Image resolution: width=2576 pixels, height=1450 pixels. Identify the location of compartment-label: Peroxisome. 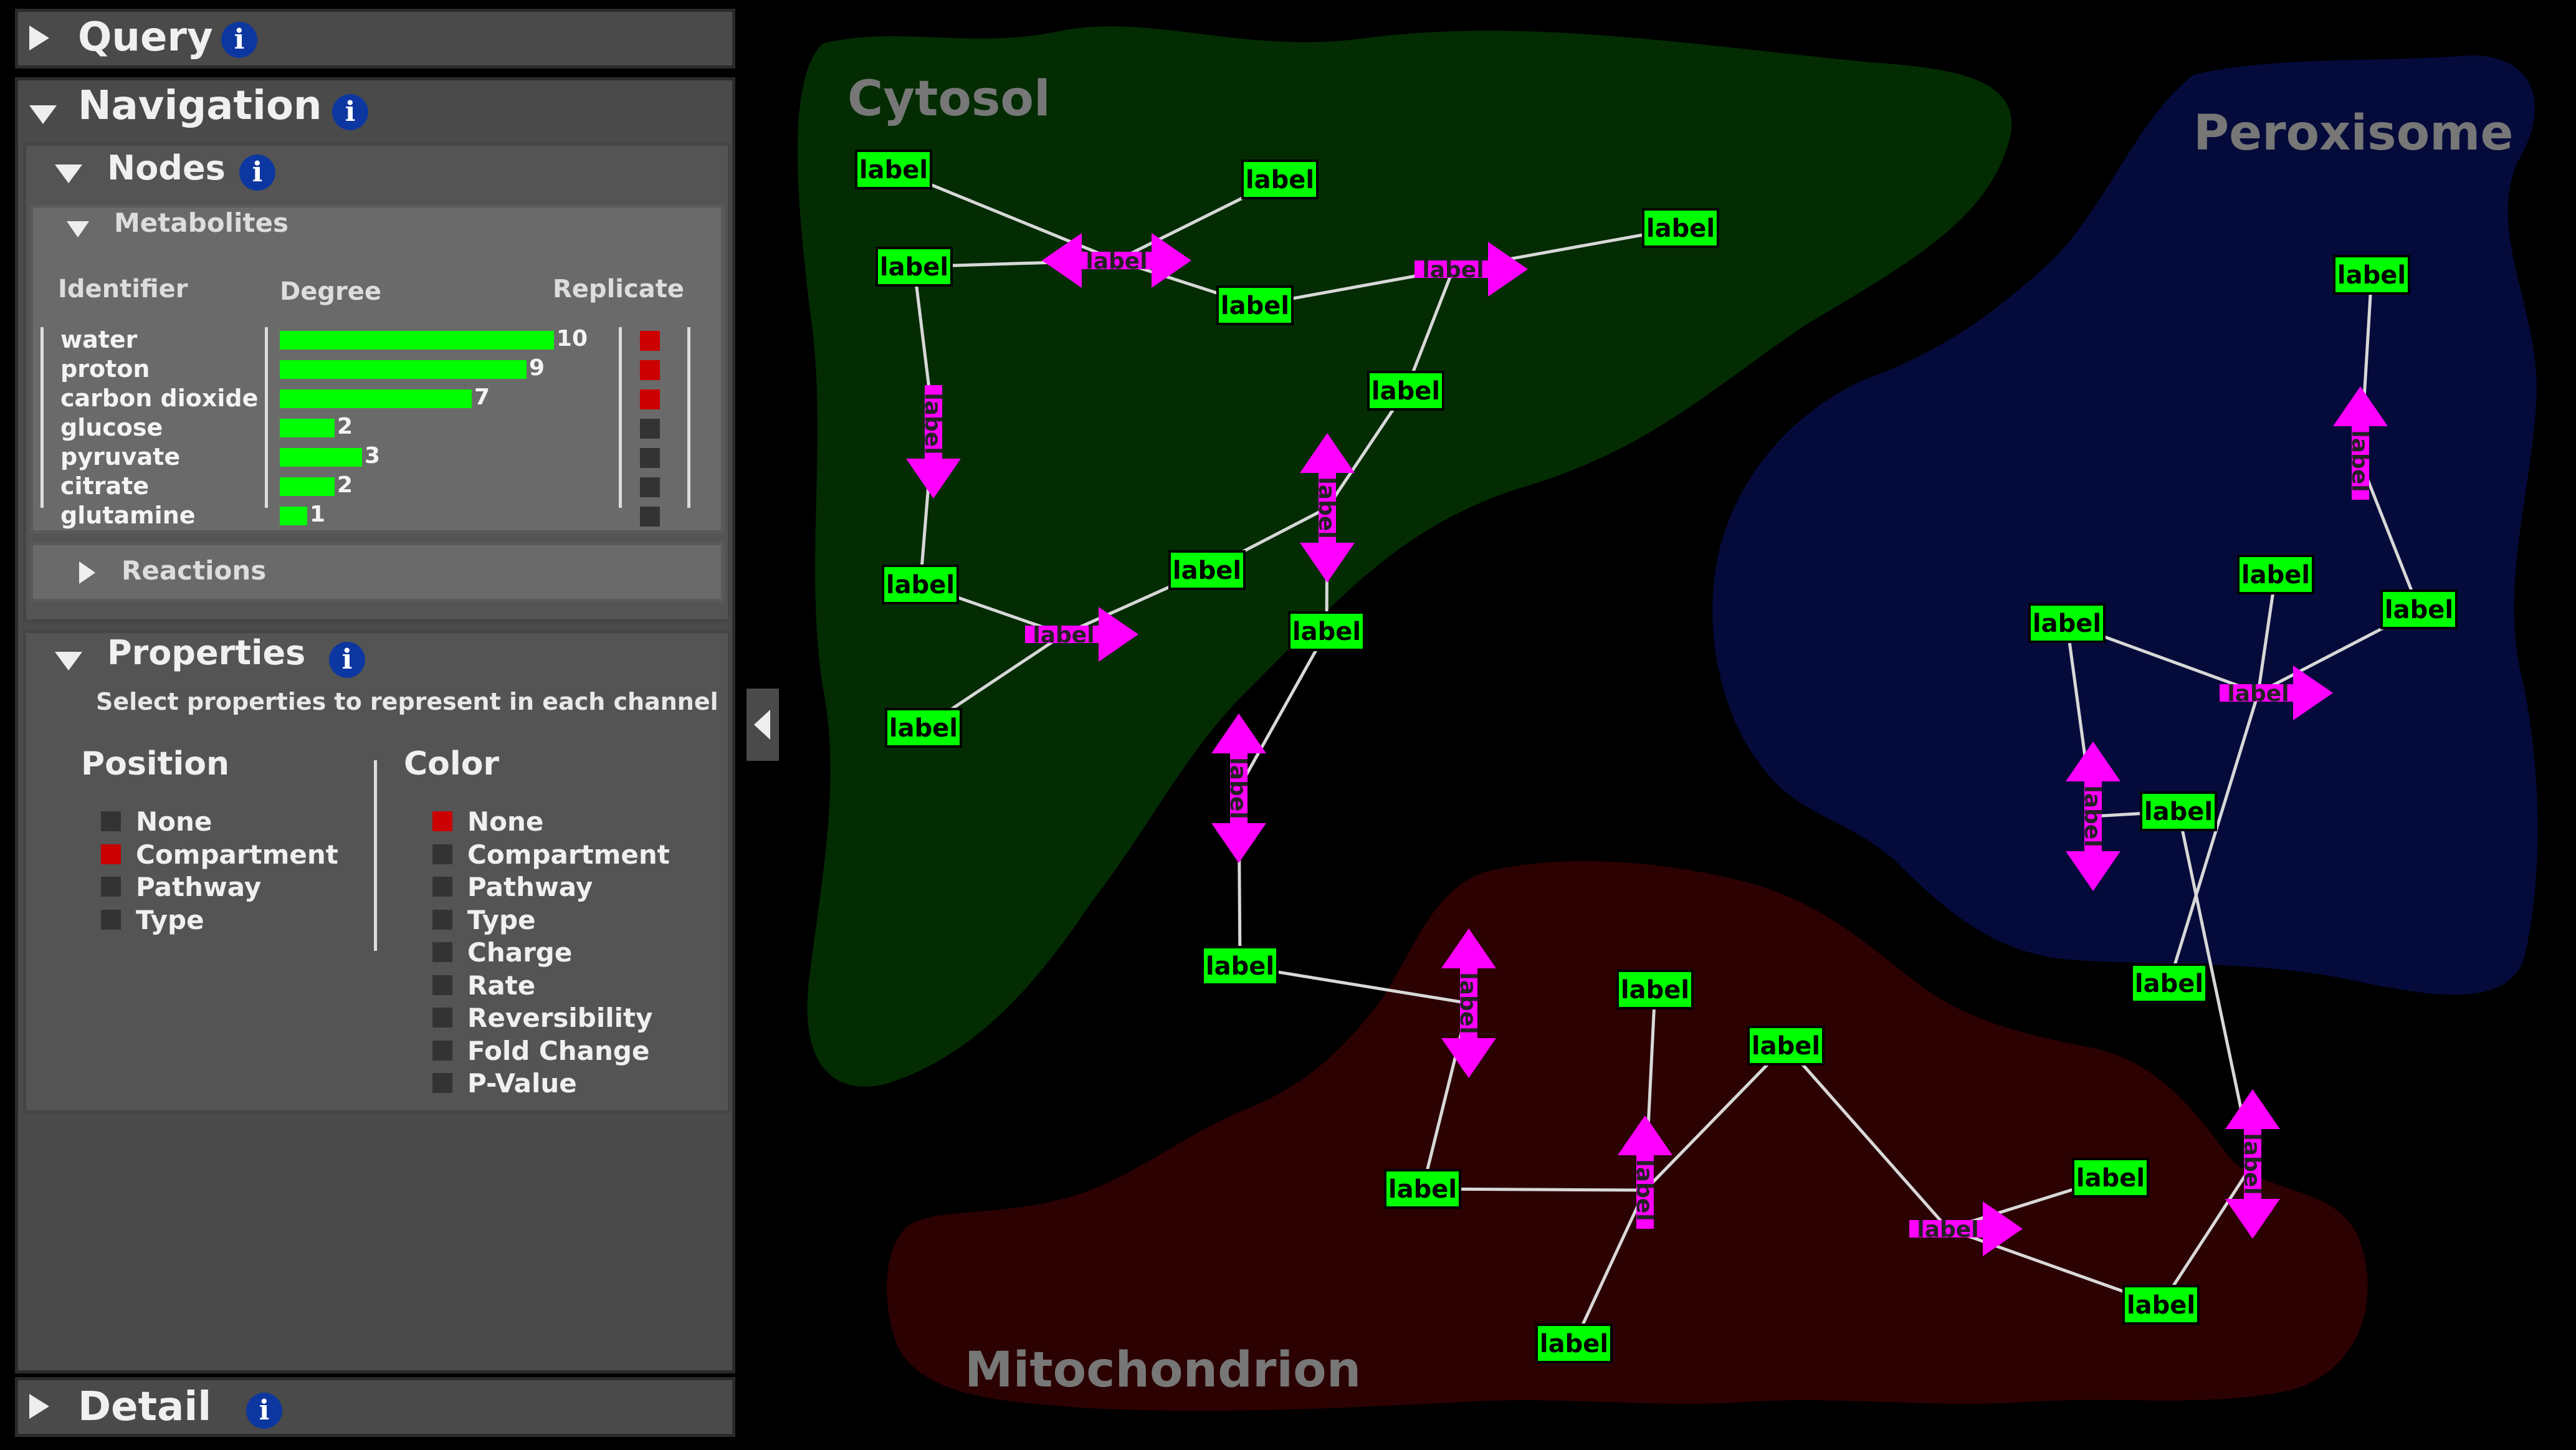
(2353, 133).